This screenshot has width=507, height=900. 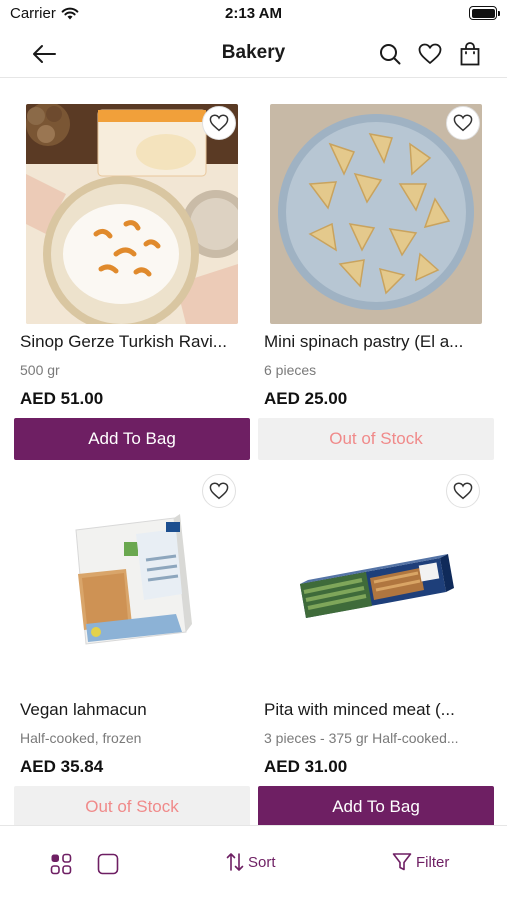 I want to click on bottom-toolbar: Sort Filter, so click(x=253, y=862).